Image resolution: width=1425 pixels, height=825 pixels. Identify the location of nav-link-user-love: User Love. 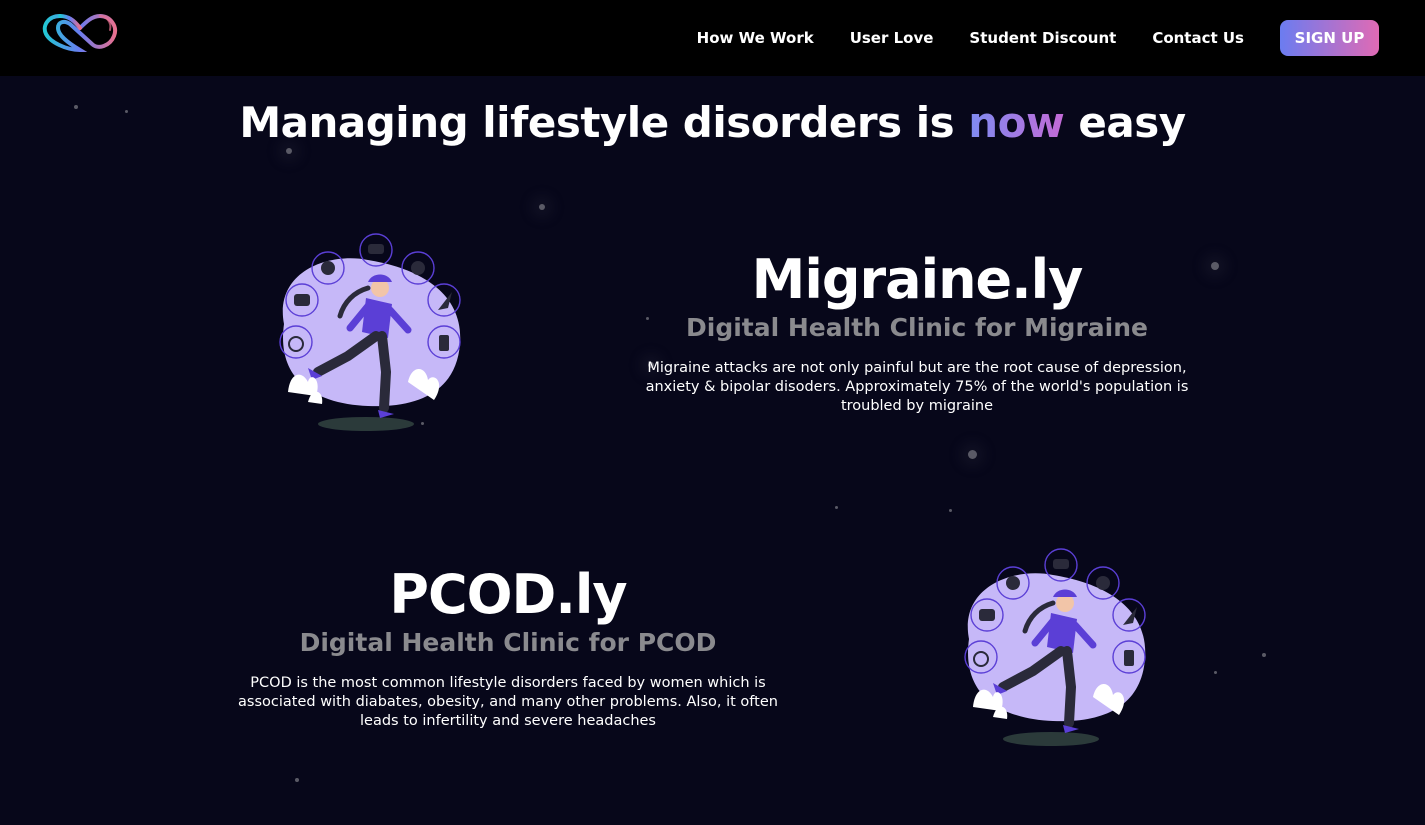
(892, 38).